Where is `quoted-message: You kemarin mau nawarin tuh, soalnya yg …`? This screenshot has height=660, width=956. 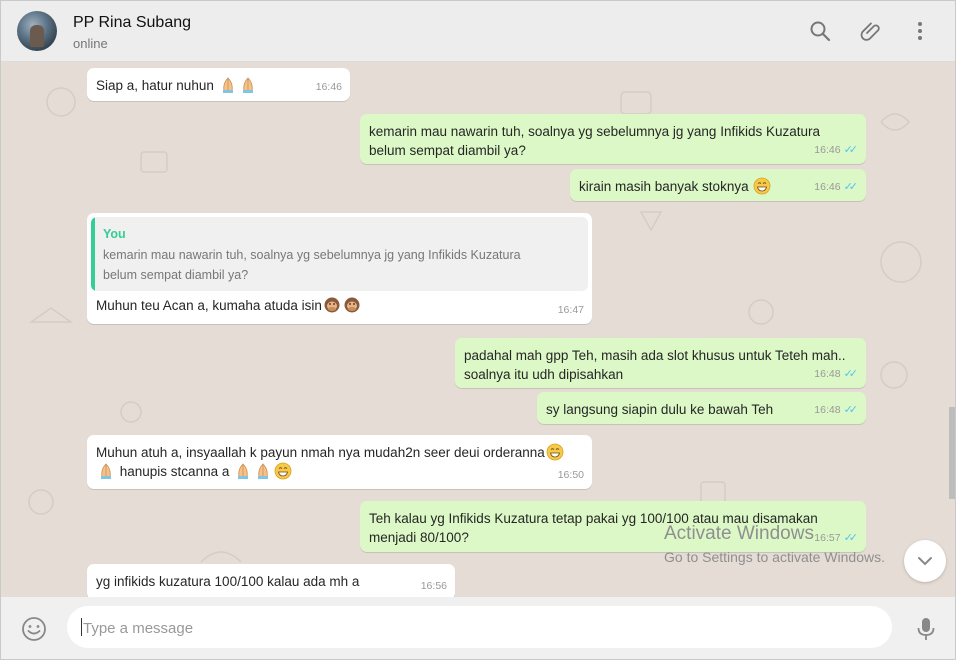 quoted-message: You kemarin mau nawarin tuh, soalnya yg … is located at coordinates (339, 254).